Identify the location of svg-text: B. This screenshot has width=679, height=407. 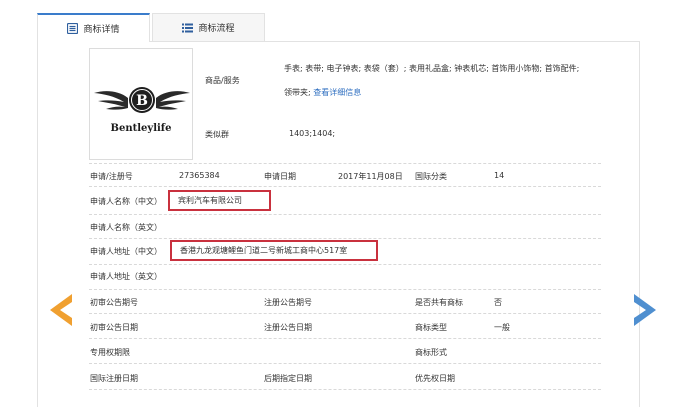
(142, 101).